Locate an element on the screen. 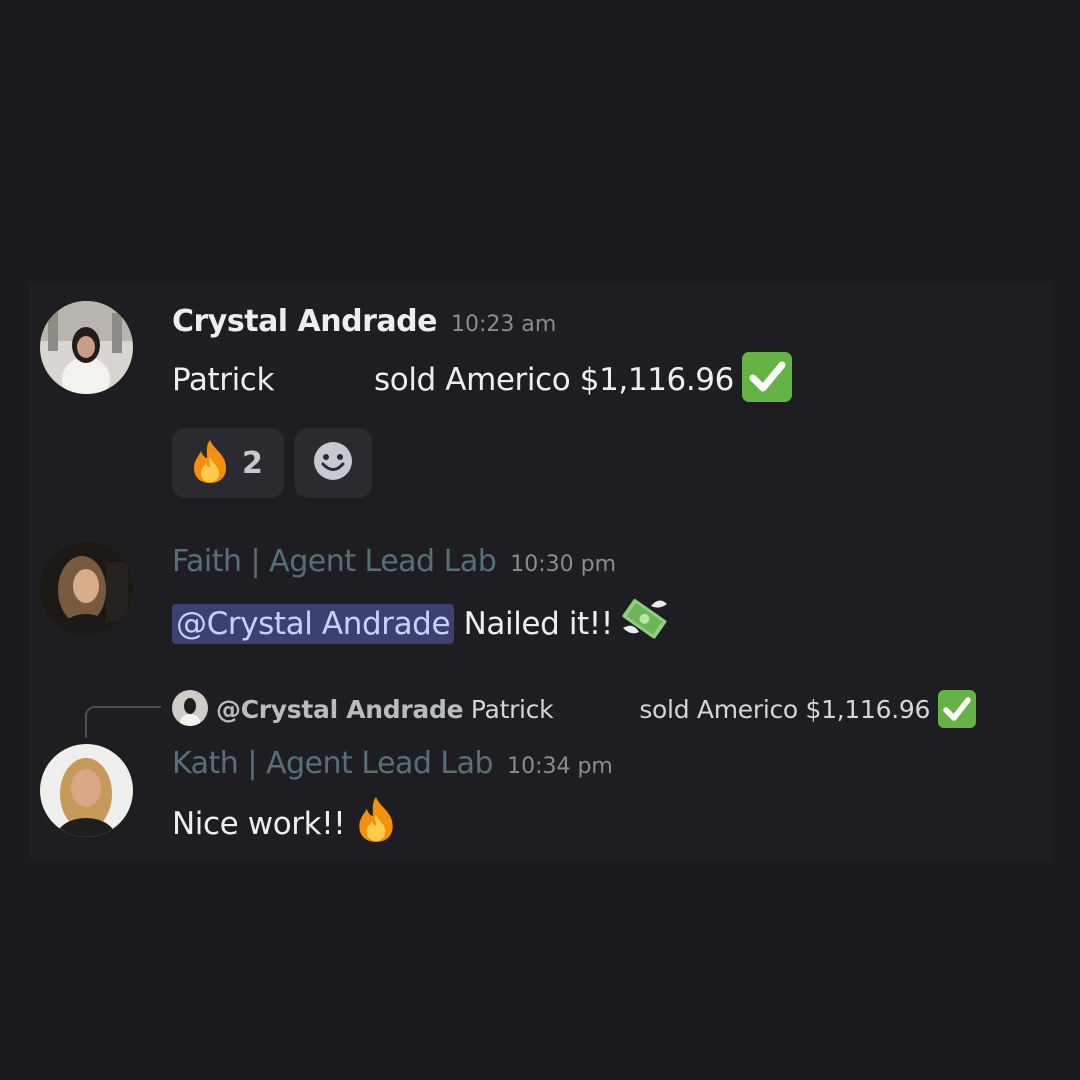  add-reaction-button is located at coordinates (333, 463).